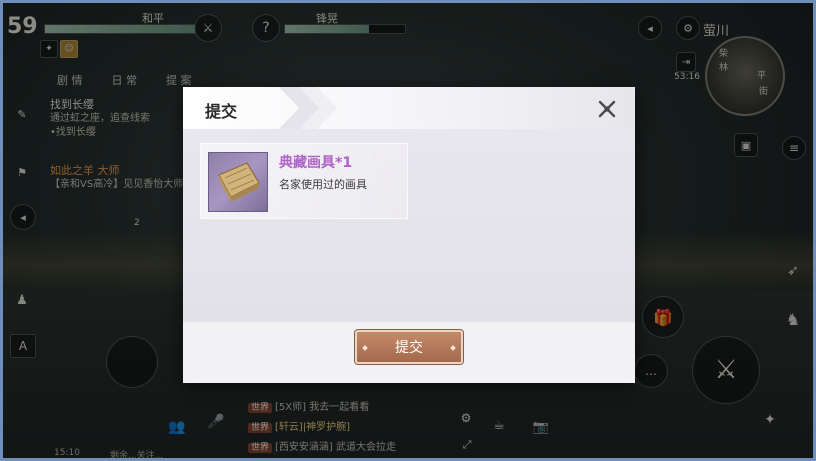 The width and height of the screenshot is (816, 461). Describe the element at coordinates (308, 108) in the screenshot. I see `header-decoration` at that location.